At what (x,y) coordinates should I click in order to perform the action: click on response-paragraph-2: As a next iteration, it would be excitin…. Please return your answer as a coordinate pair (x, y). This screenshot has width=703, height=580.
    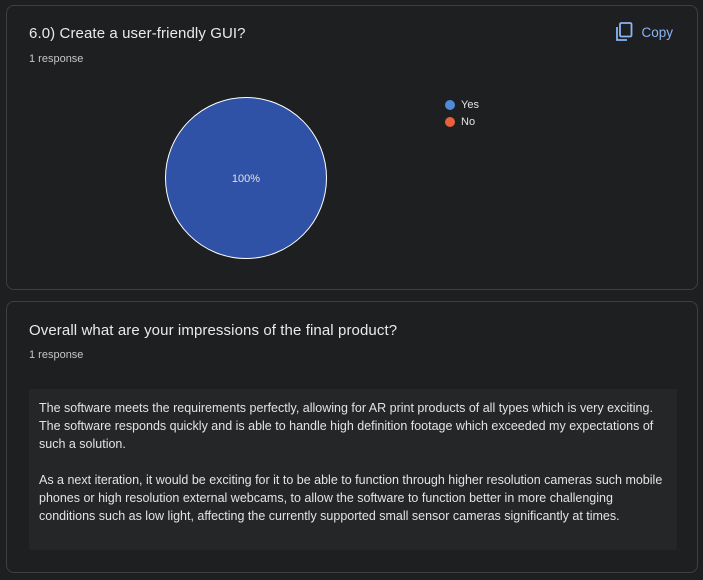
    Looking at the image, I should click on (351, 498).